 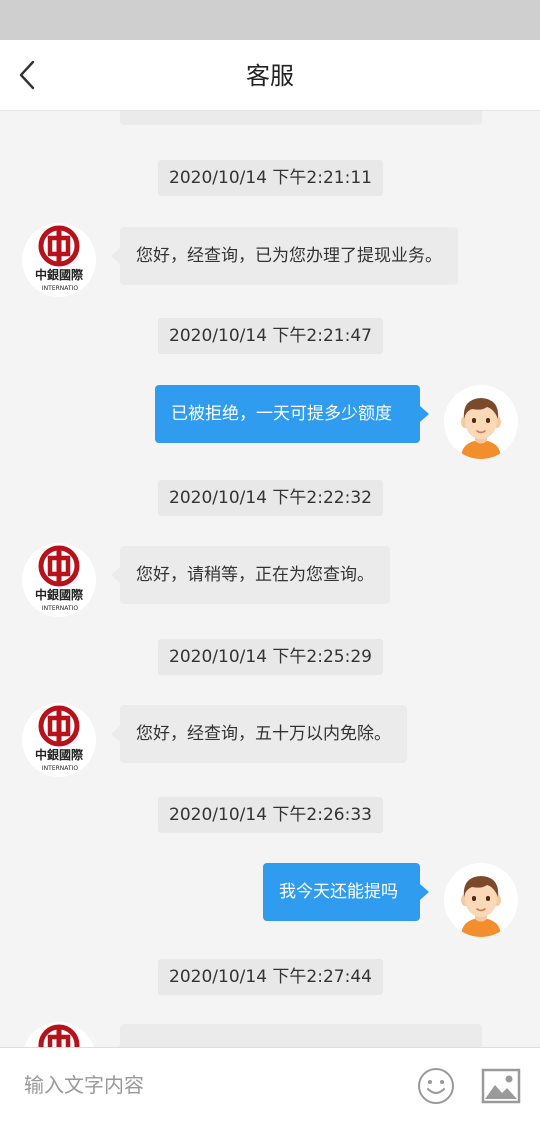 I want to click on timestamp: 2020/10/14 下午2:26:33, so click(x=270, y=815).